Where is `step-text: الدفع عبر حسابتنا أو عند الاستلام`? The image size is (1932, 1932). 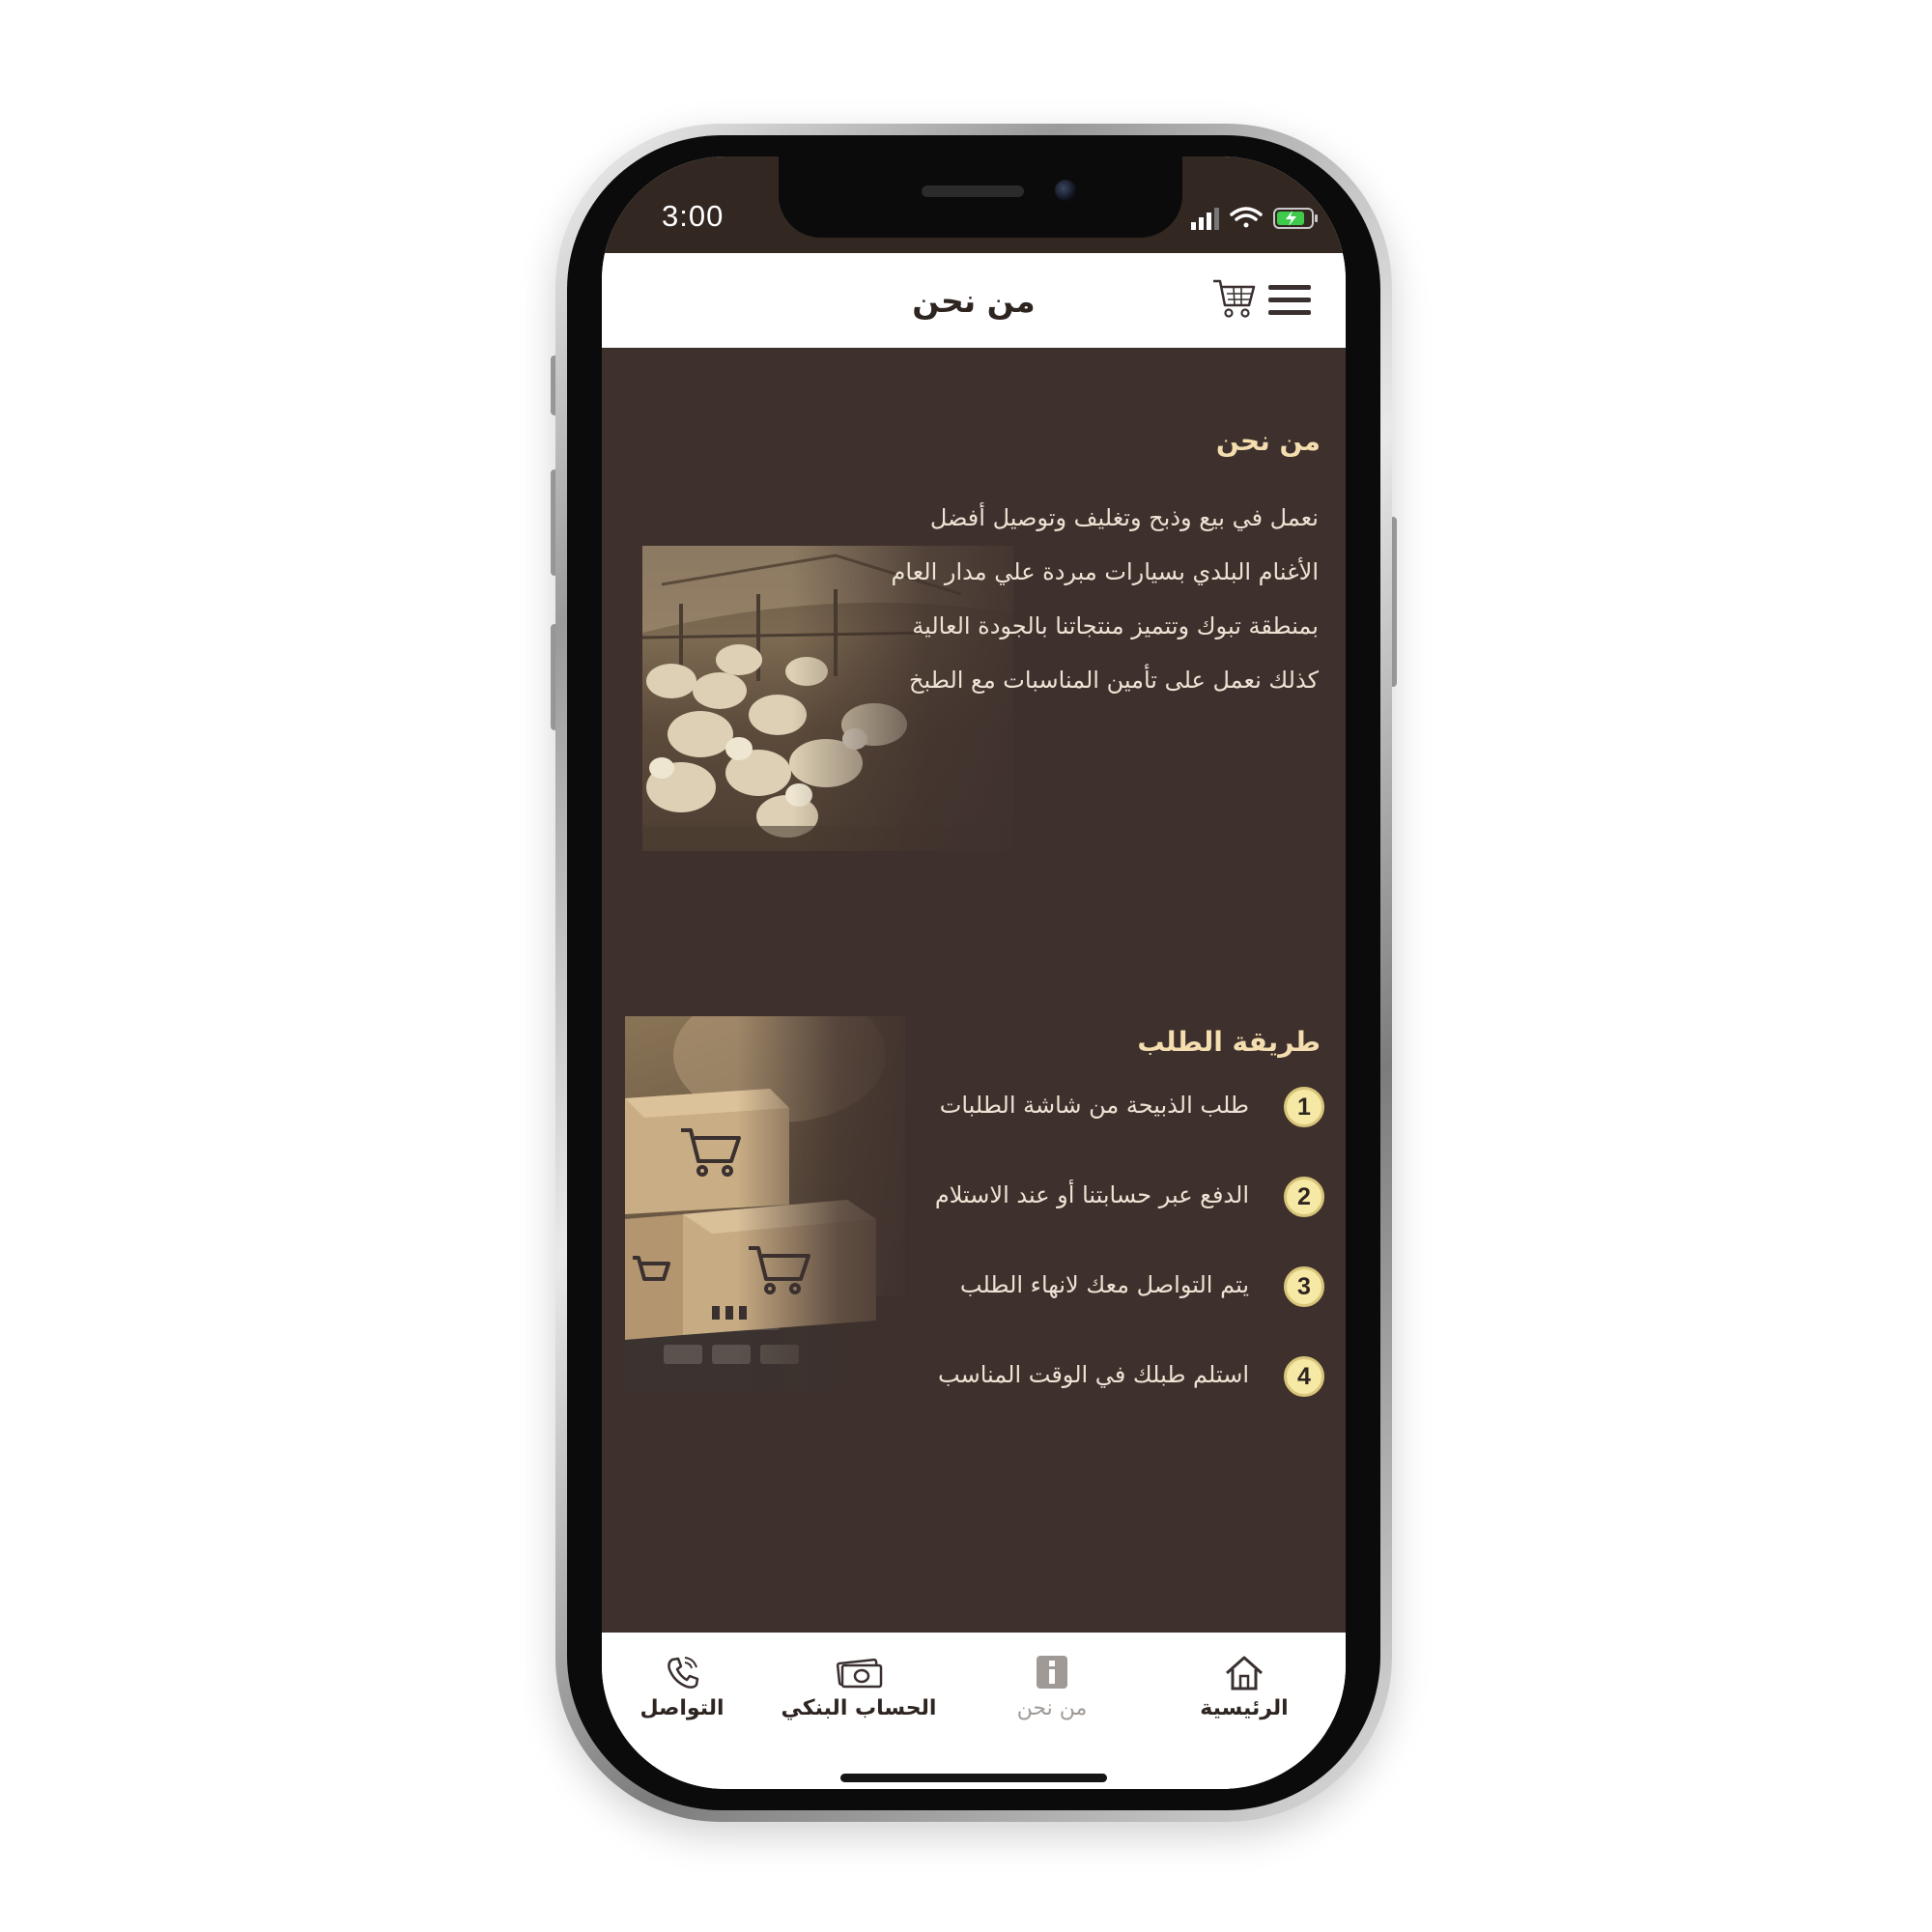
step-text: الدفع عبر حسابتنا أو عند الاستلام is located at coordinates (1091, 1194).